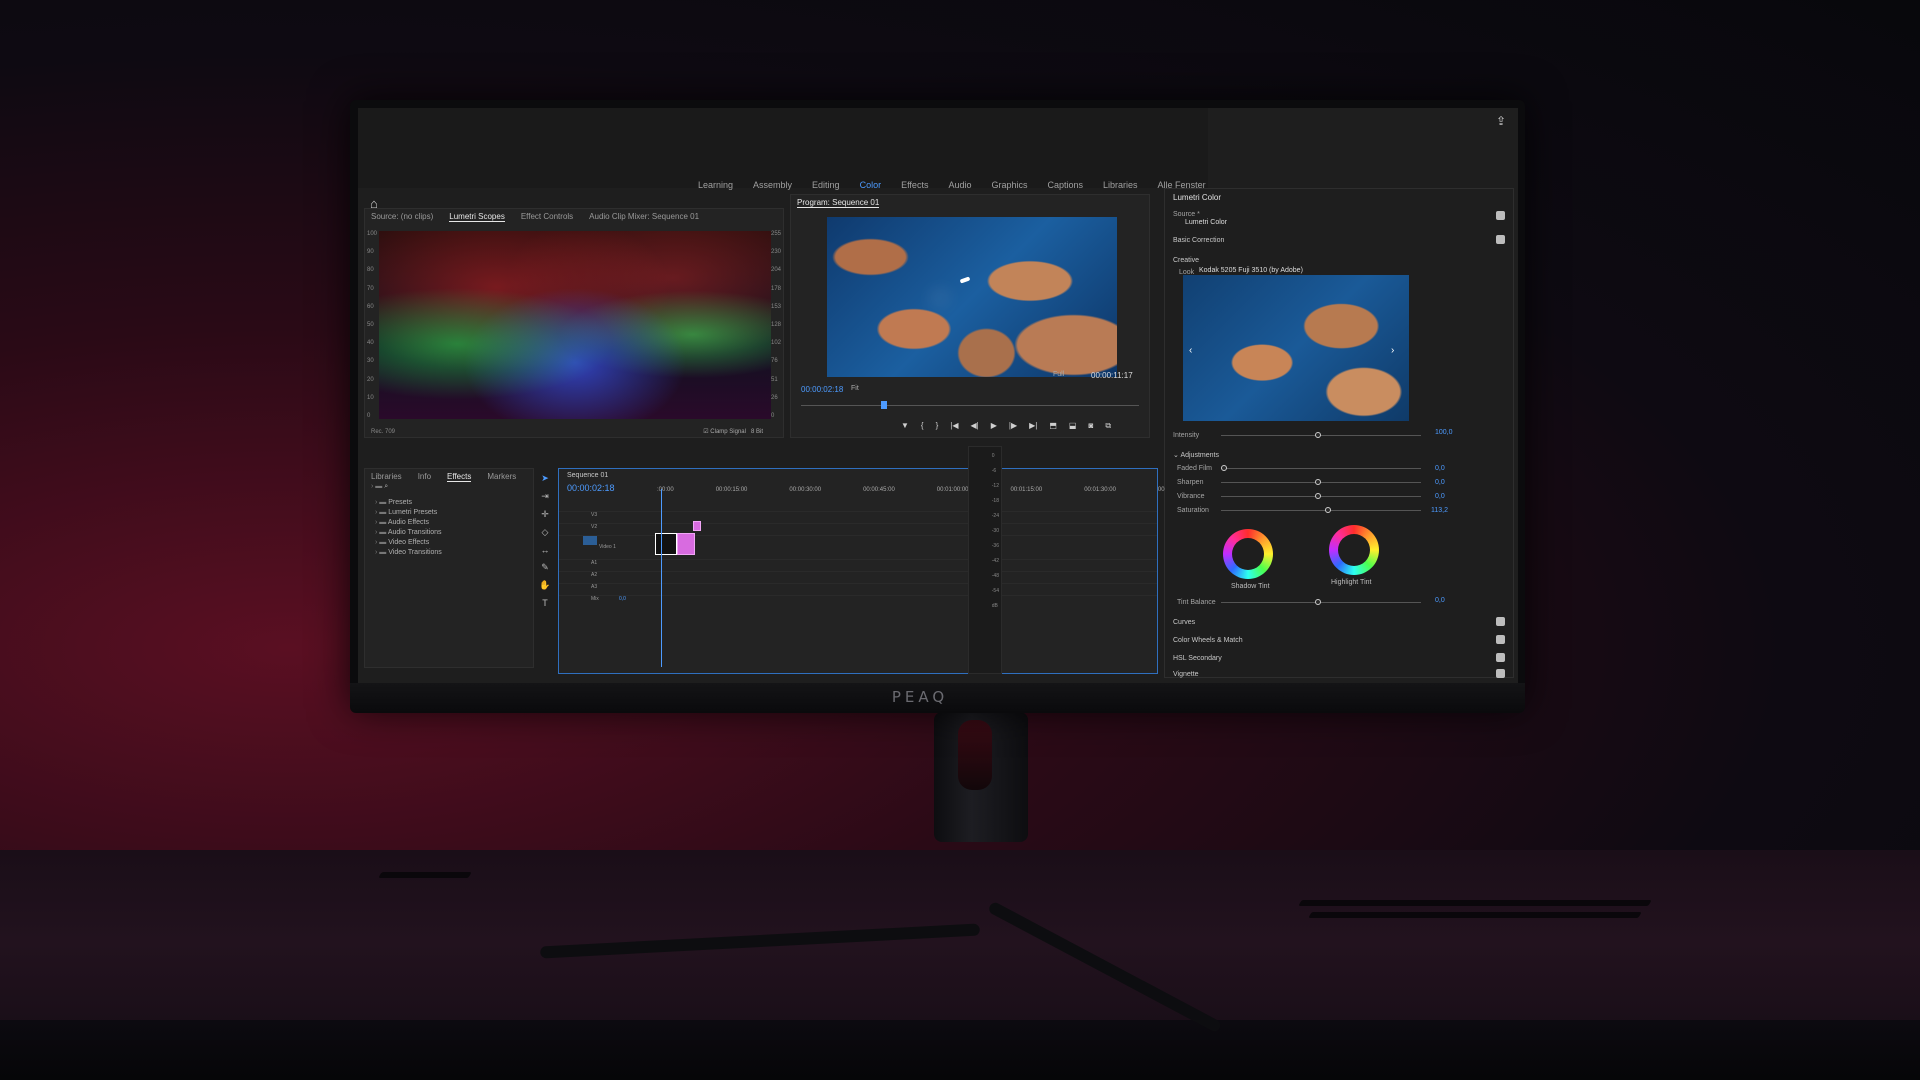 The image size is (1920, 1080). Describe the element at coordinates (1318, 496) in the screenshot. I see `vibrance-knob` at that location.